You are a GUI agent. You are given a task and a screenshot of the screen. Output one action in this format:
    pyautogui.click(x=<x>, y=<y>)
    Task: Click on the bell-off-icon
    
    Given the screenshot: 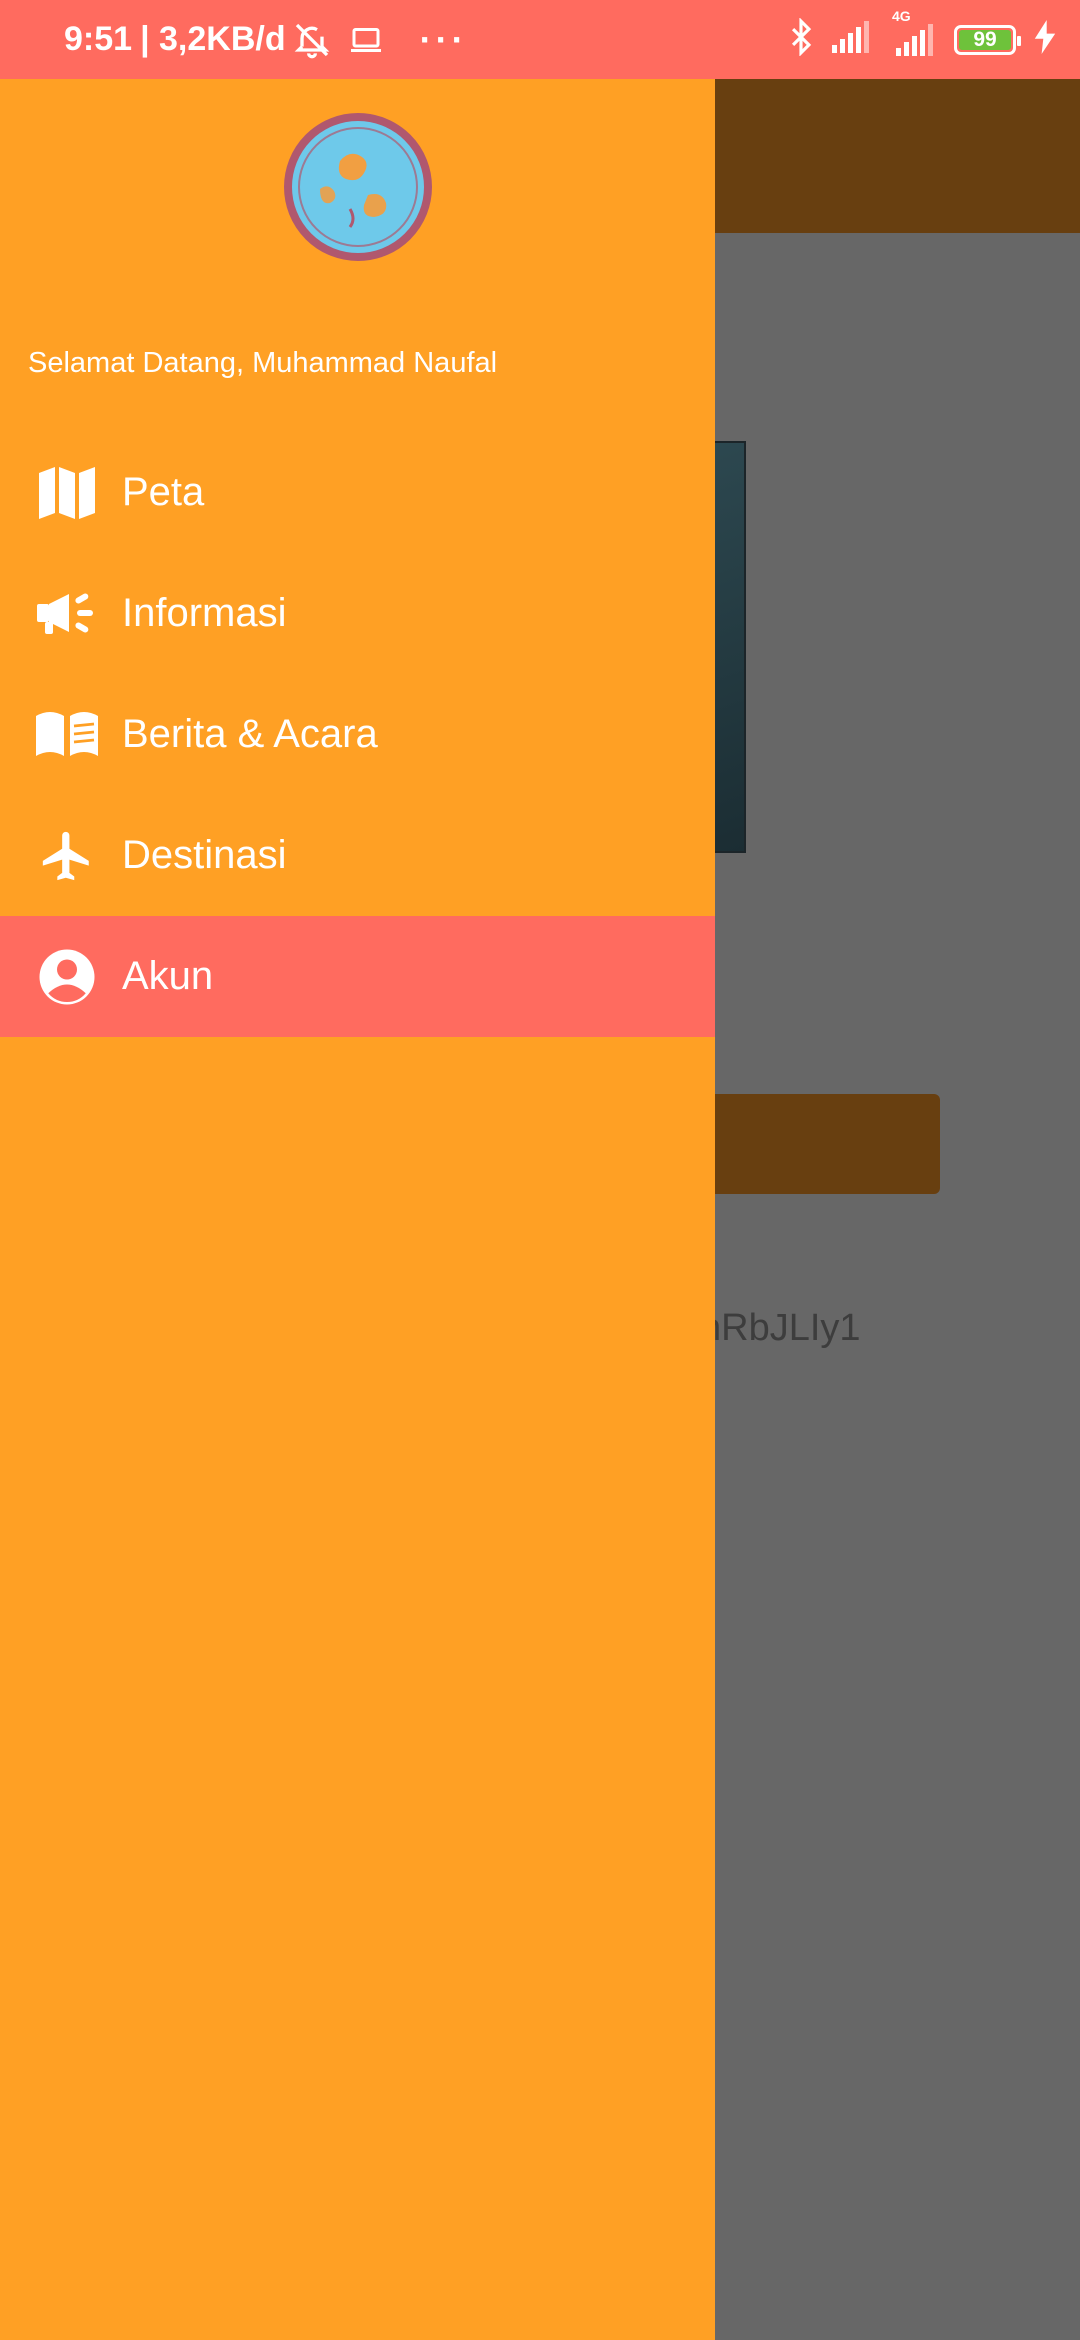 What is the action you would take?
    pyautogui.click(x=312, y=40)
    